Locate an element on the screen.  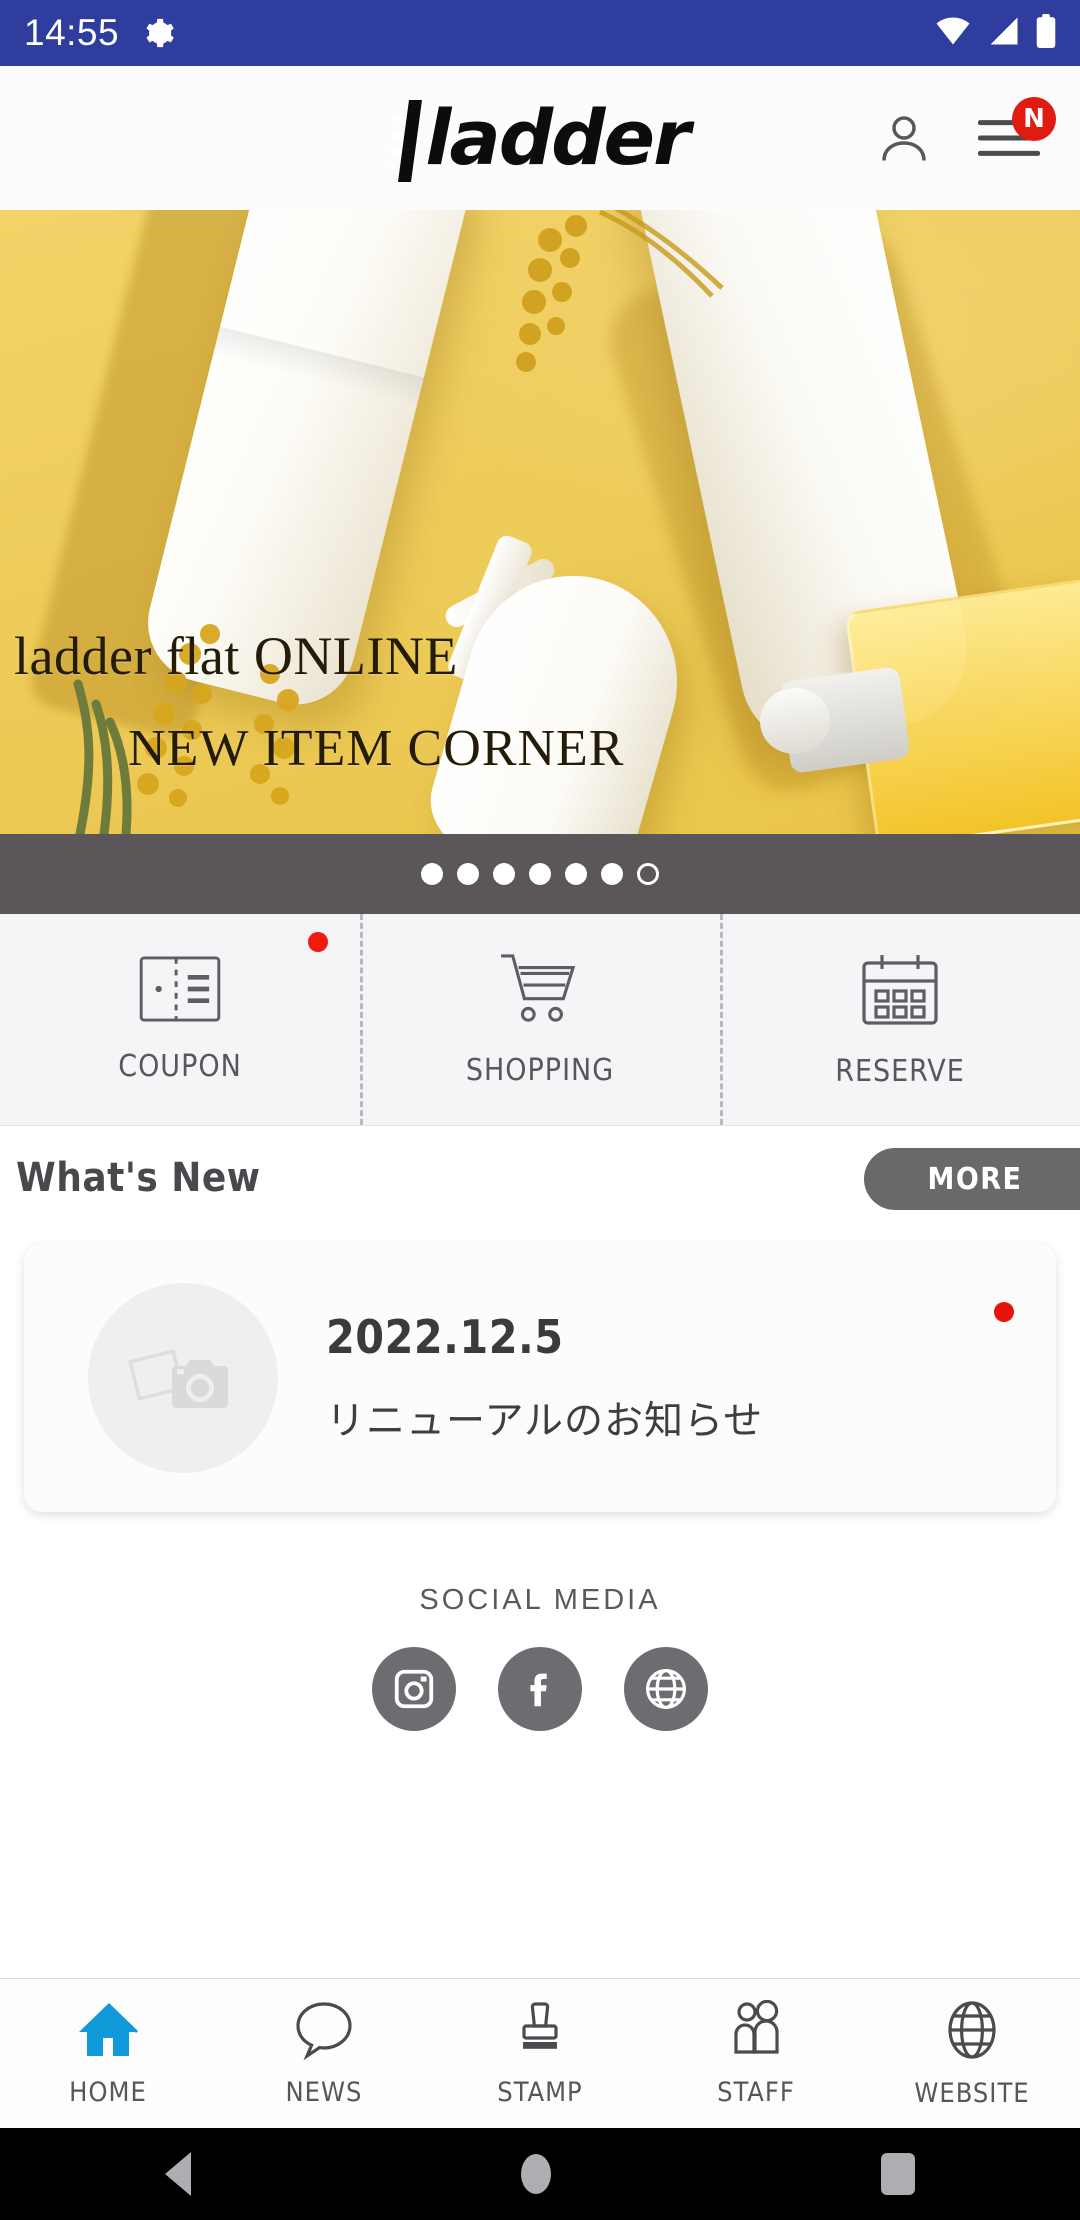
hero-caption-line1: ladder flat ONLINE is located at coordinates (236, 656).